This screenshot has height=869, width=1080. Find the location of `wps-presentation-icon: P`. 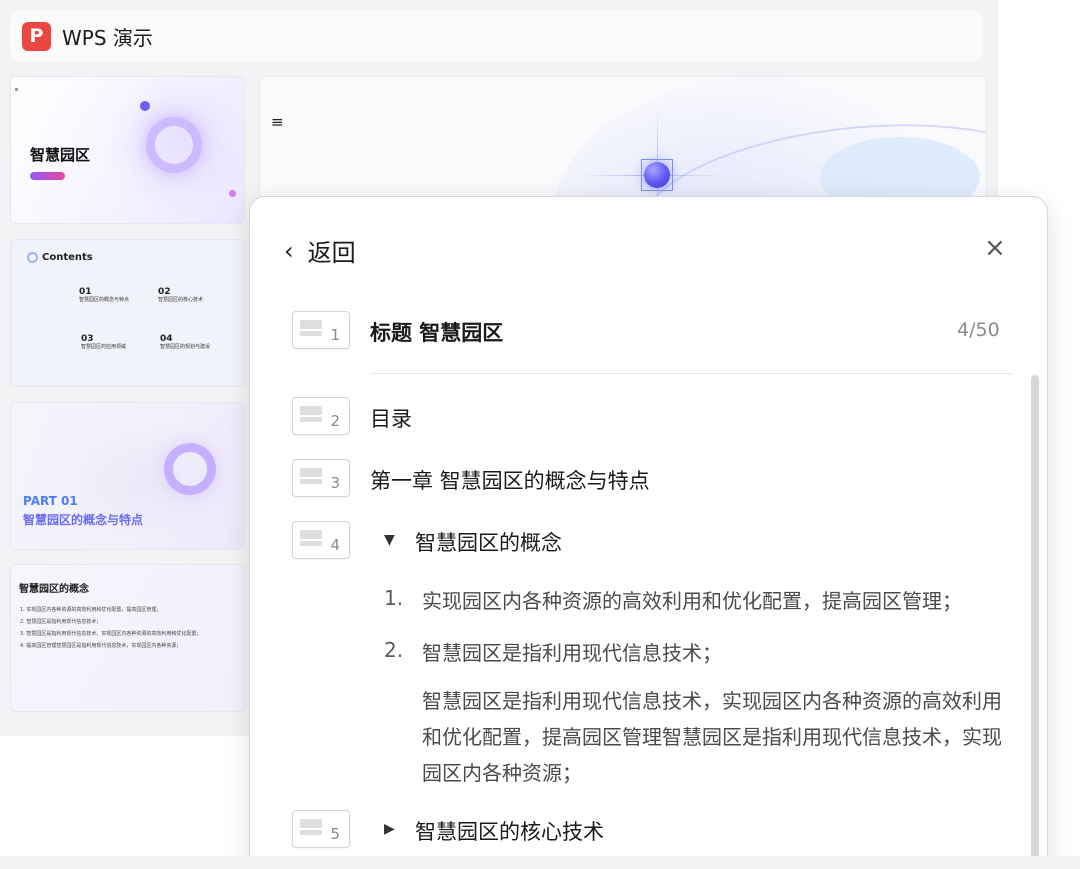

wps-presentation-icon: P is located at coordinates (36, 36).